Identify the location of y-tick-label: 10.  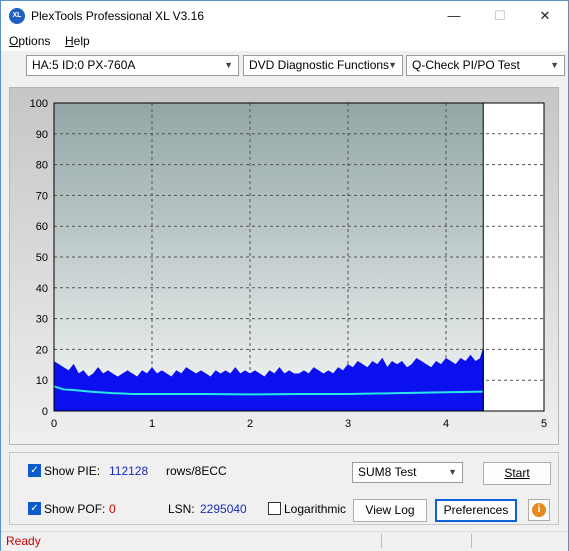
(42, 381).